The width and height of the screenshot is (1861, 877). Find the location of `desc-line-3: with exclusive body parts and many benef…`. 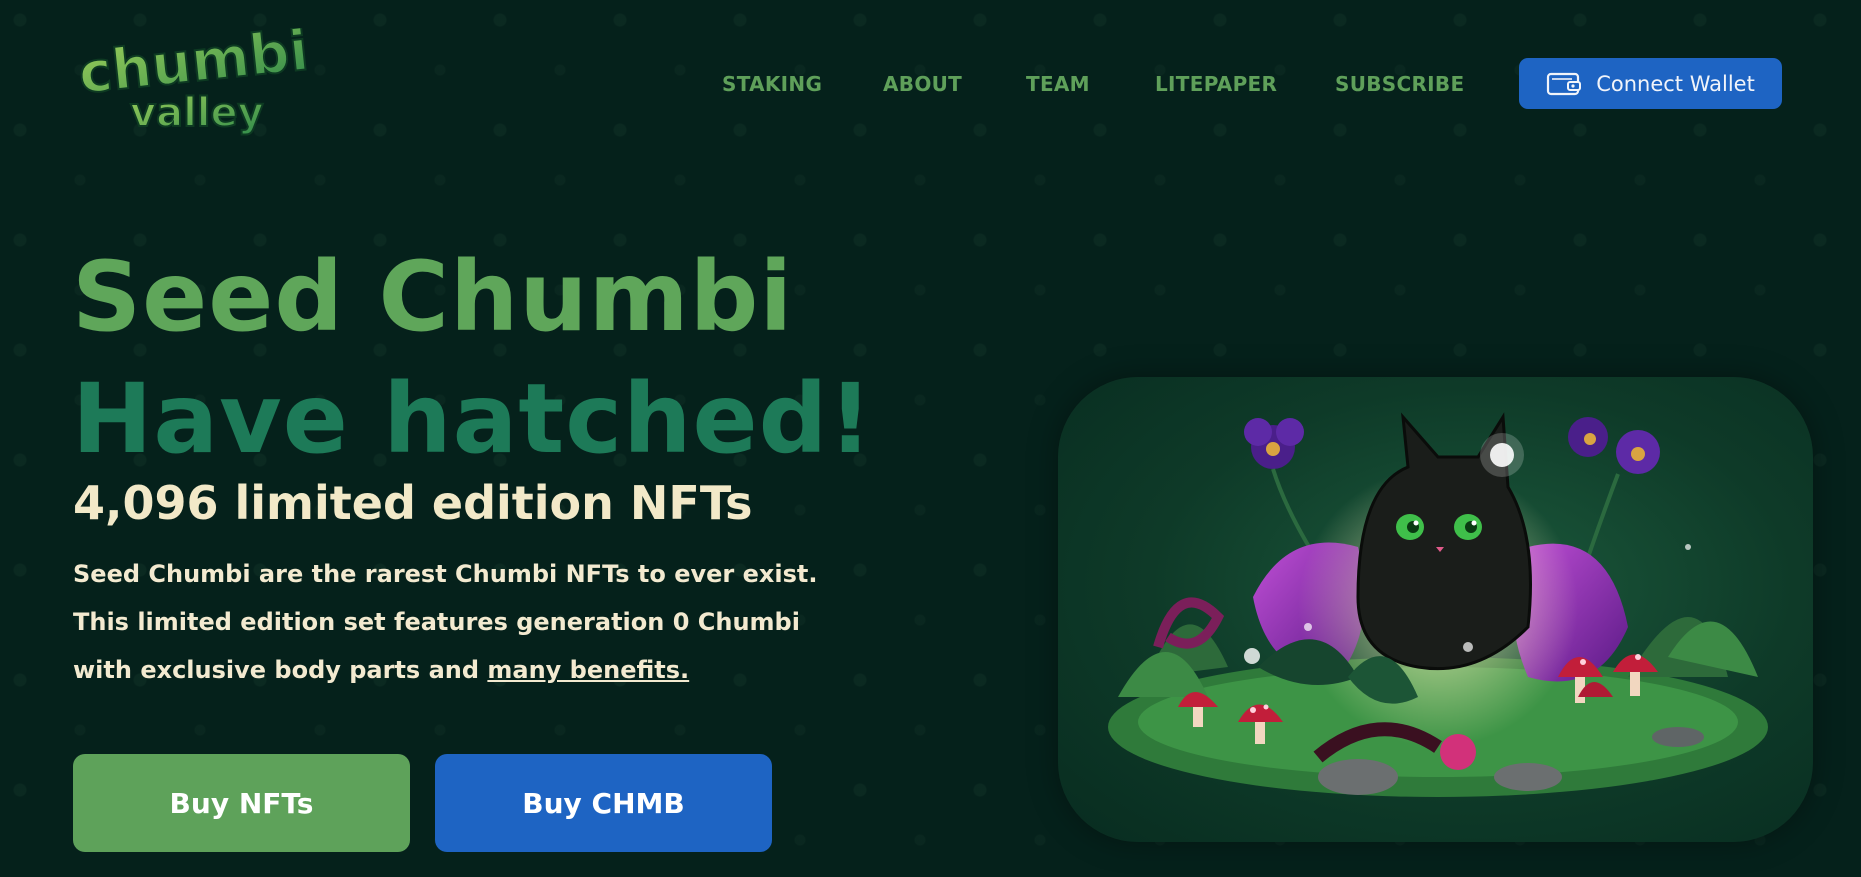

desc-line-3: with exclusive body parts and many benef… is located at coordinates (473, 670).